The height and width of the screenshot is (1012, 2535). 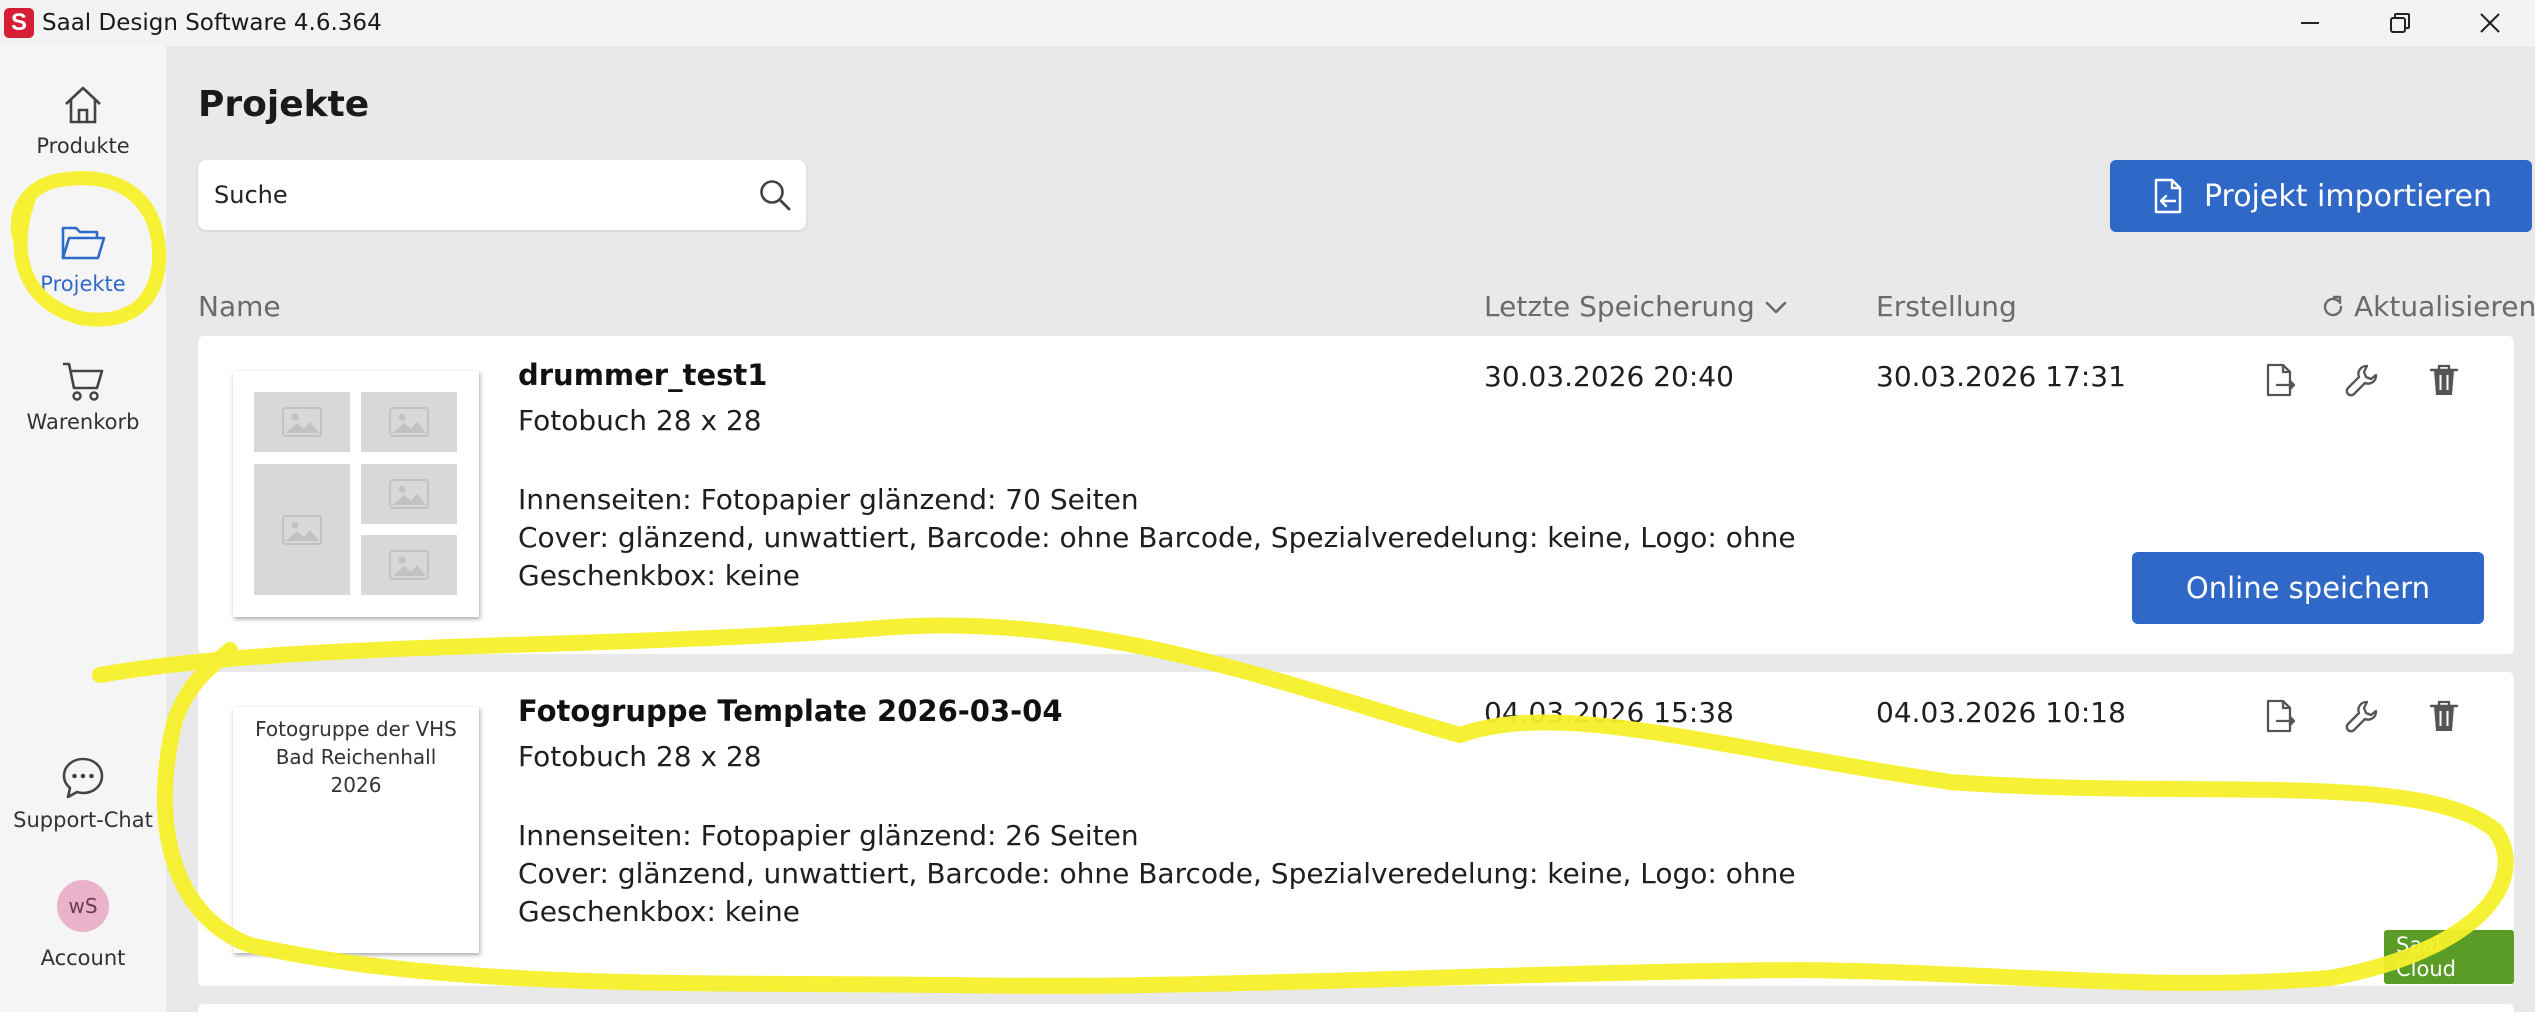 What do you see at coordinates (83, 778) in the screenshot?
I see `chat-icon` at bounding box center [83, 778].